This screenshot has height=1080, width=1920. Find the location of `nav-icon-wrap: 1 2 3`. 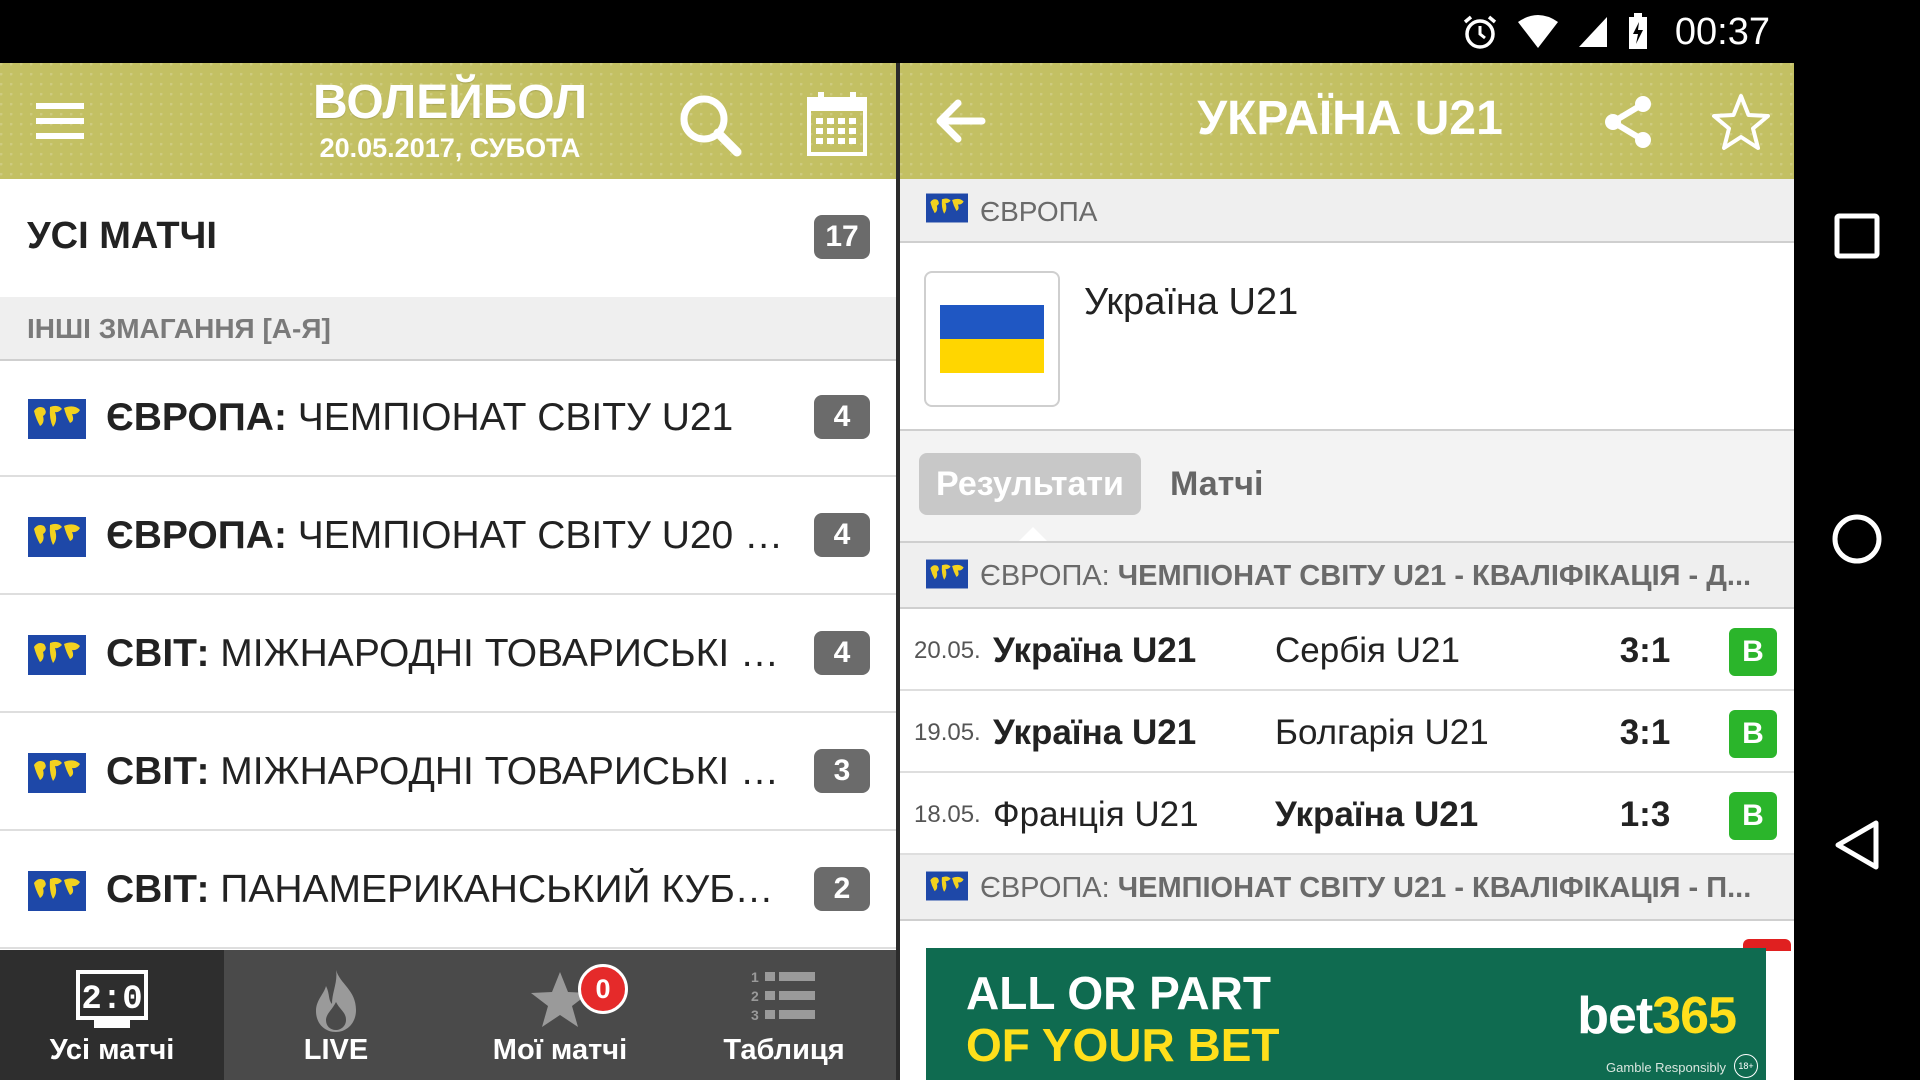

nav-icon-wrap: 1 2 3 is located at coordinates (784, 1003).